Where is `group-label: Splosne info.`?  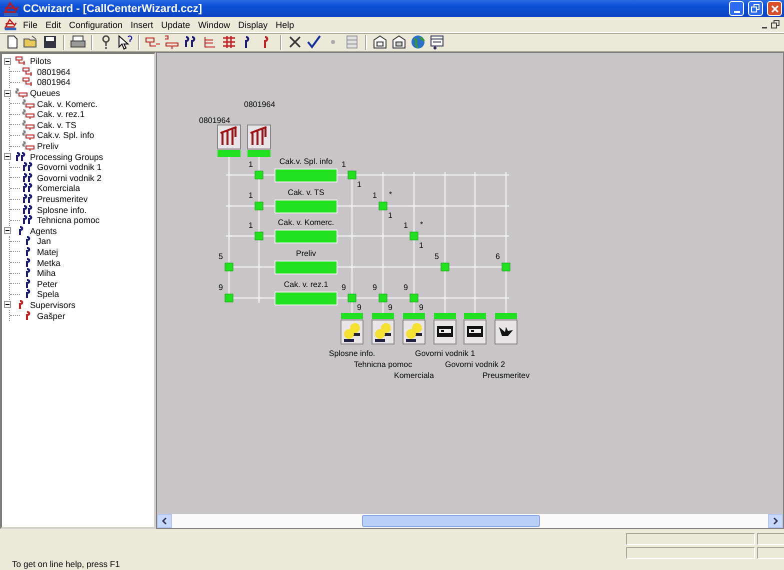
group-label: Splosne info. is located at coordinates (352, 353).